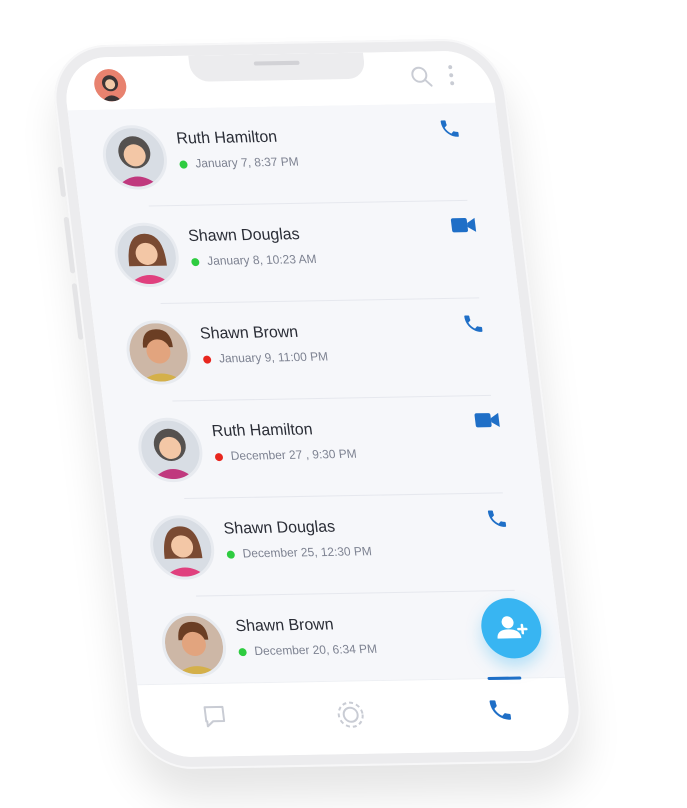 The image size is (687, 808). I want to click on call-row: Ruth Hamilton December 27 , 9:30 PM, so click(323, 447).